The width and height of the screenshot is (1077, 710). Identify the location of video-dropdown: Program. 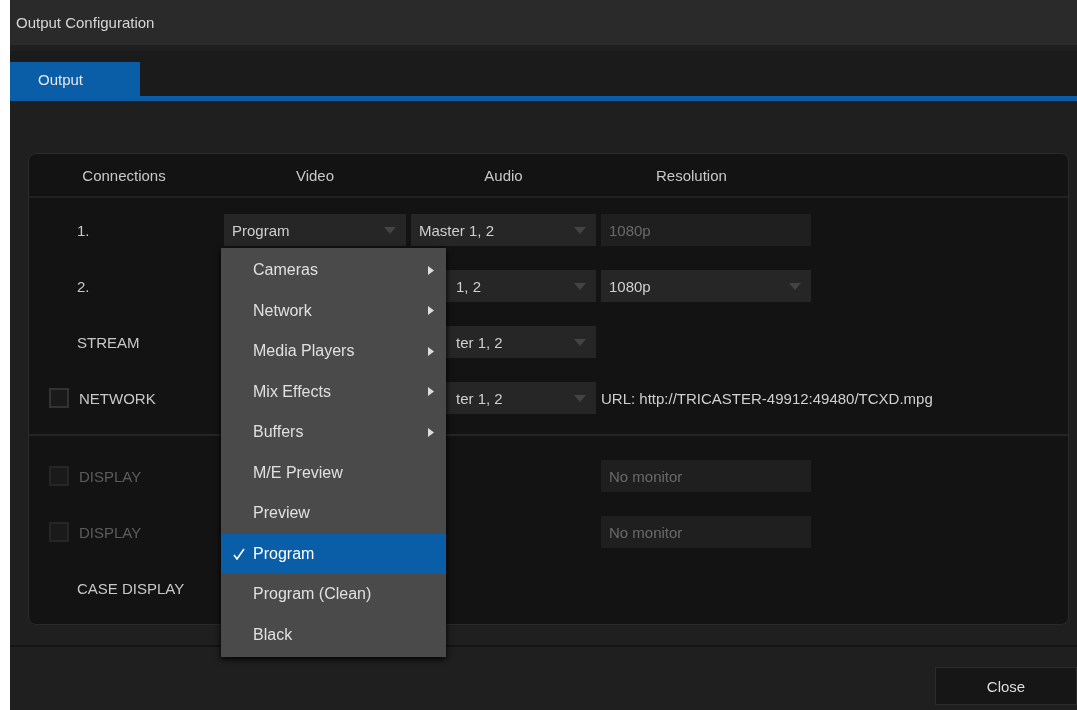
(315, 230).